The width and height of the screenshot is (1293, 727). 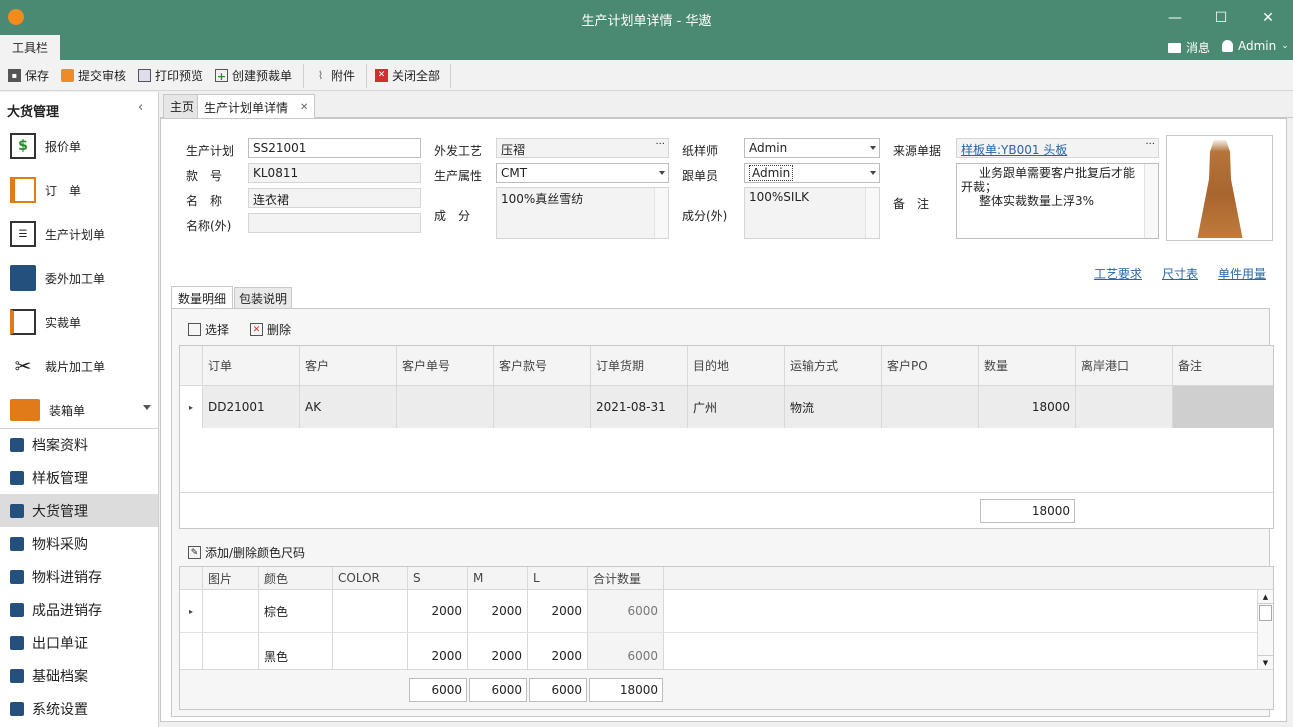 What do you see at coordinates (79, 708) in the screenshot?
I see `nav-settings: 系统设置` at bounding box center [79, 708].